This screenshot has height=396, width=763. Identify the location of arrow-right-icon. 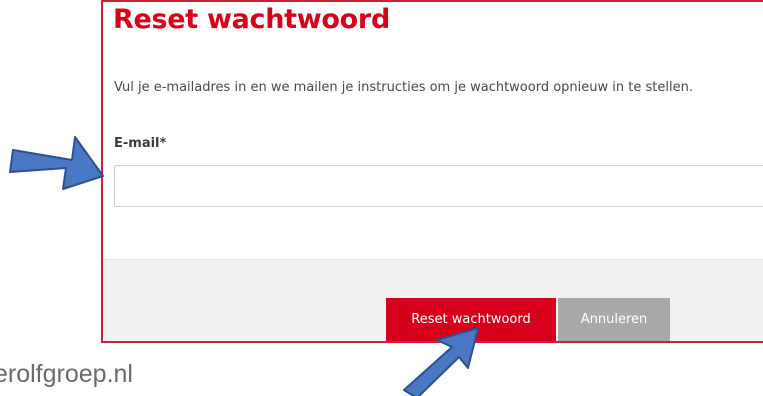
(56, 163).